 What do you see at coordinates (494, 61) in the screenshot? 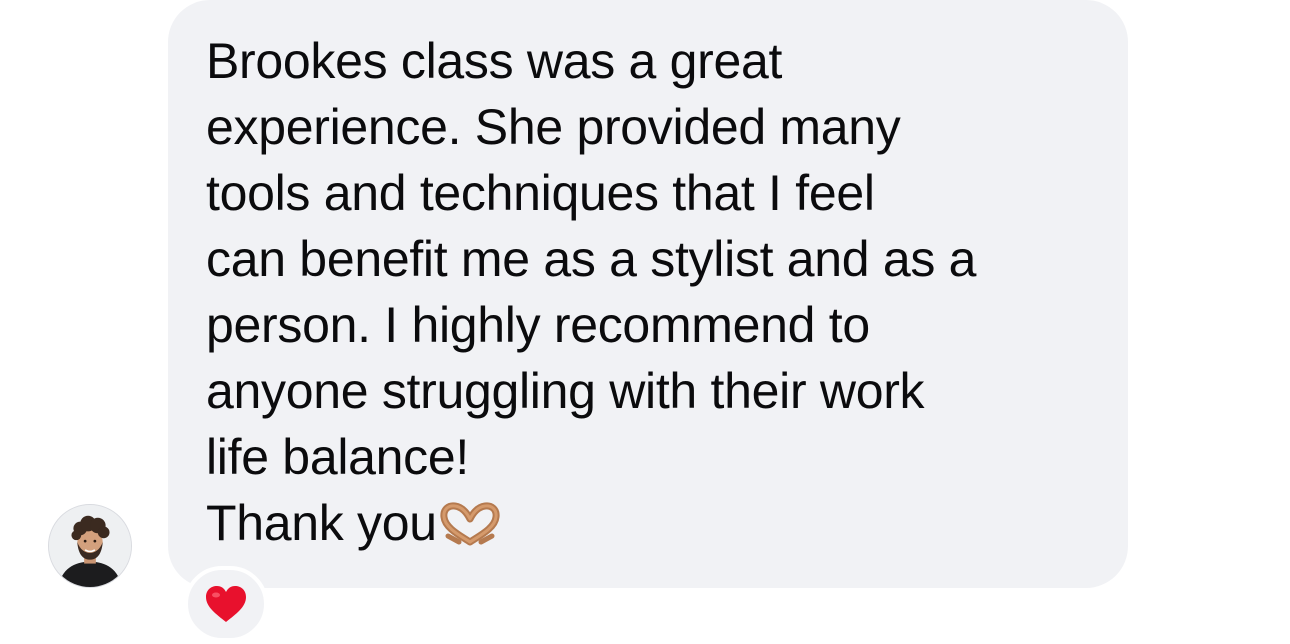
I see `message-line: Brookes class was a great` at bounding box center [494, 61].